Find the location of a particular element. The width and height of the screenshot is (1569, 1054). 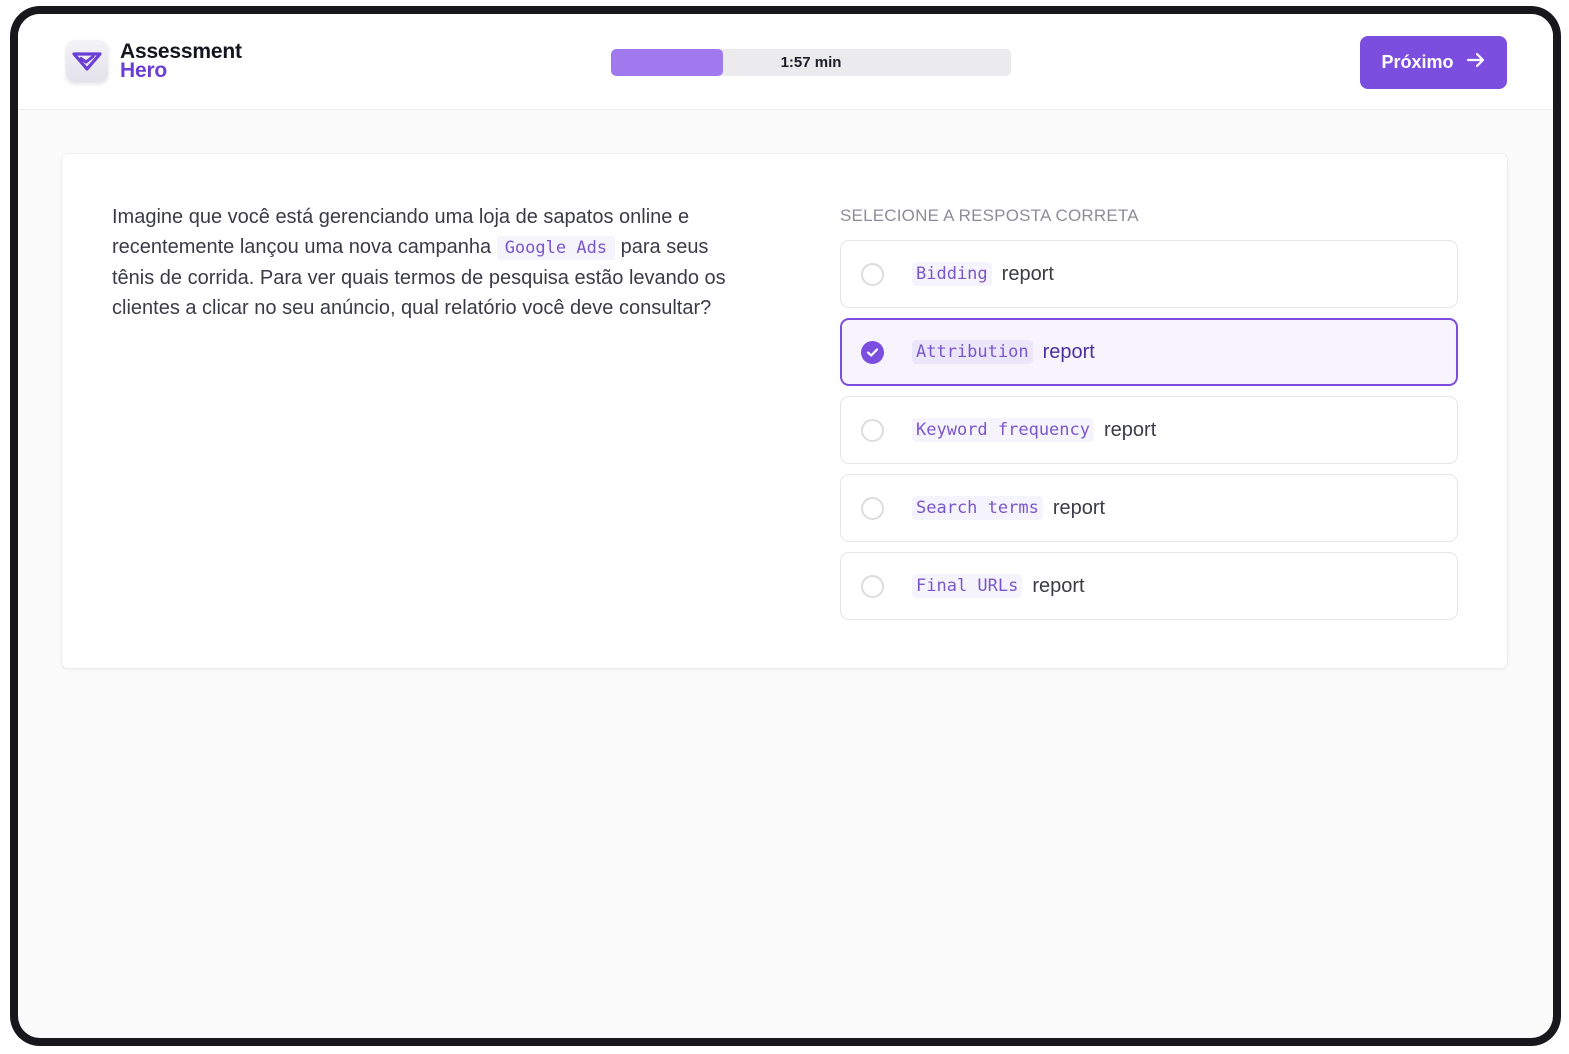

answer-option-search-terms: Search terms report is located at coordinates (1149, 508).